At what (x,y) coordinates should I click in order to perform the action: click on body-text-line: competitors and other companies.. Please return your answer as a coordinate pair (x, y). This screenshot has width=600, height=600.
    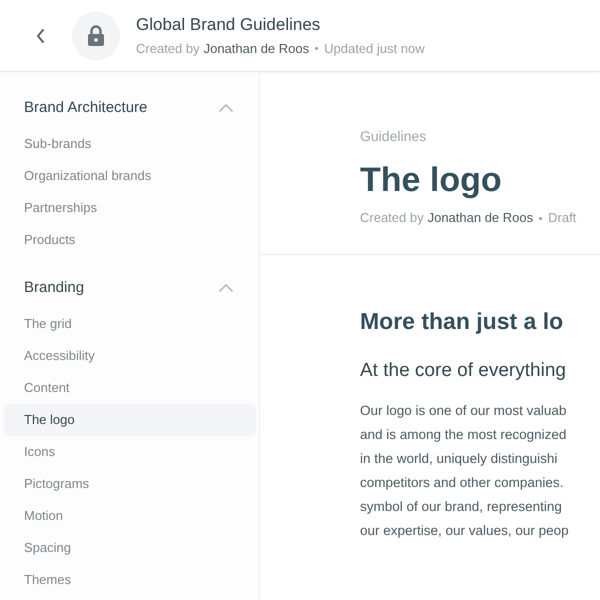
    Looking at the image, I should click on (462, 483).